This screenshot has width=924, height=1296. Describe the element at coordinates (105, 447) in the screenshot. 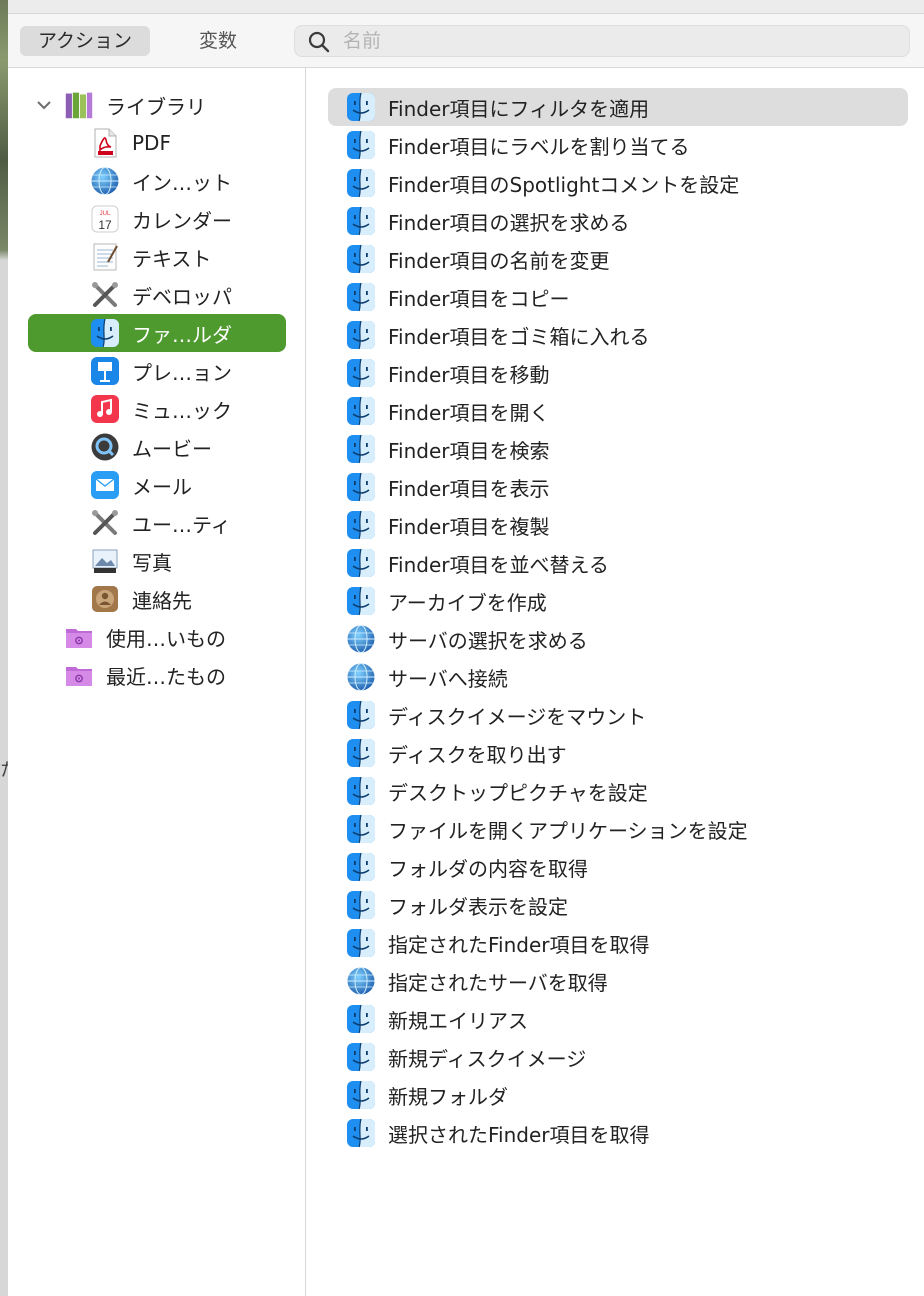

I see `quicktime-icon` at that location.